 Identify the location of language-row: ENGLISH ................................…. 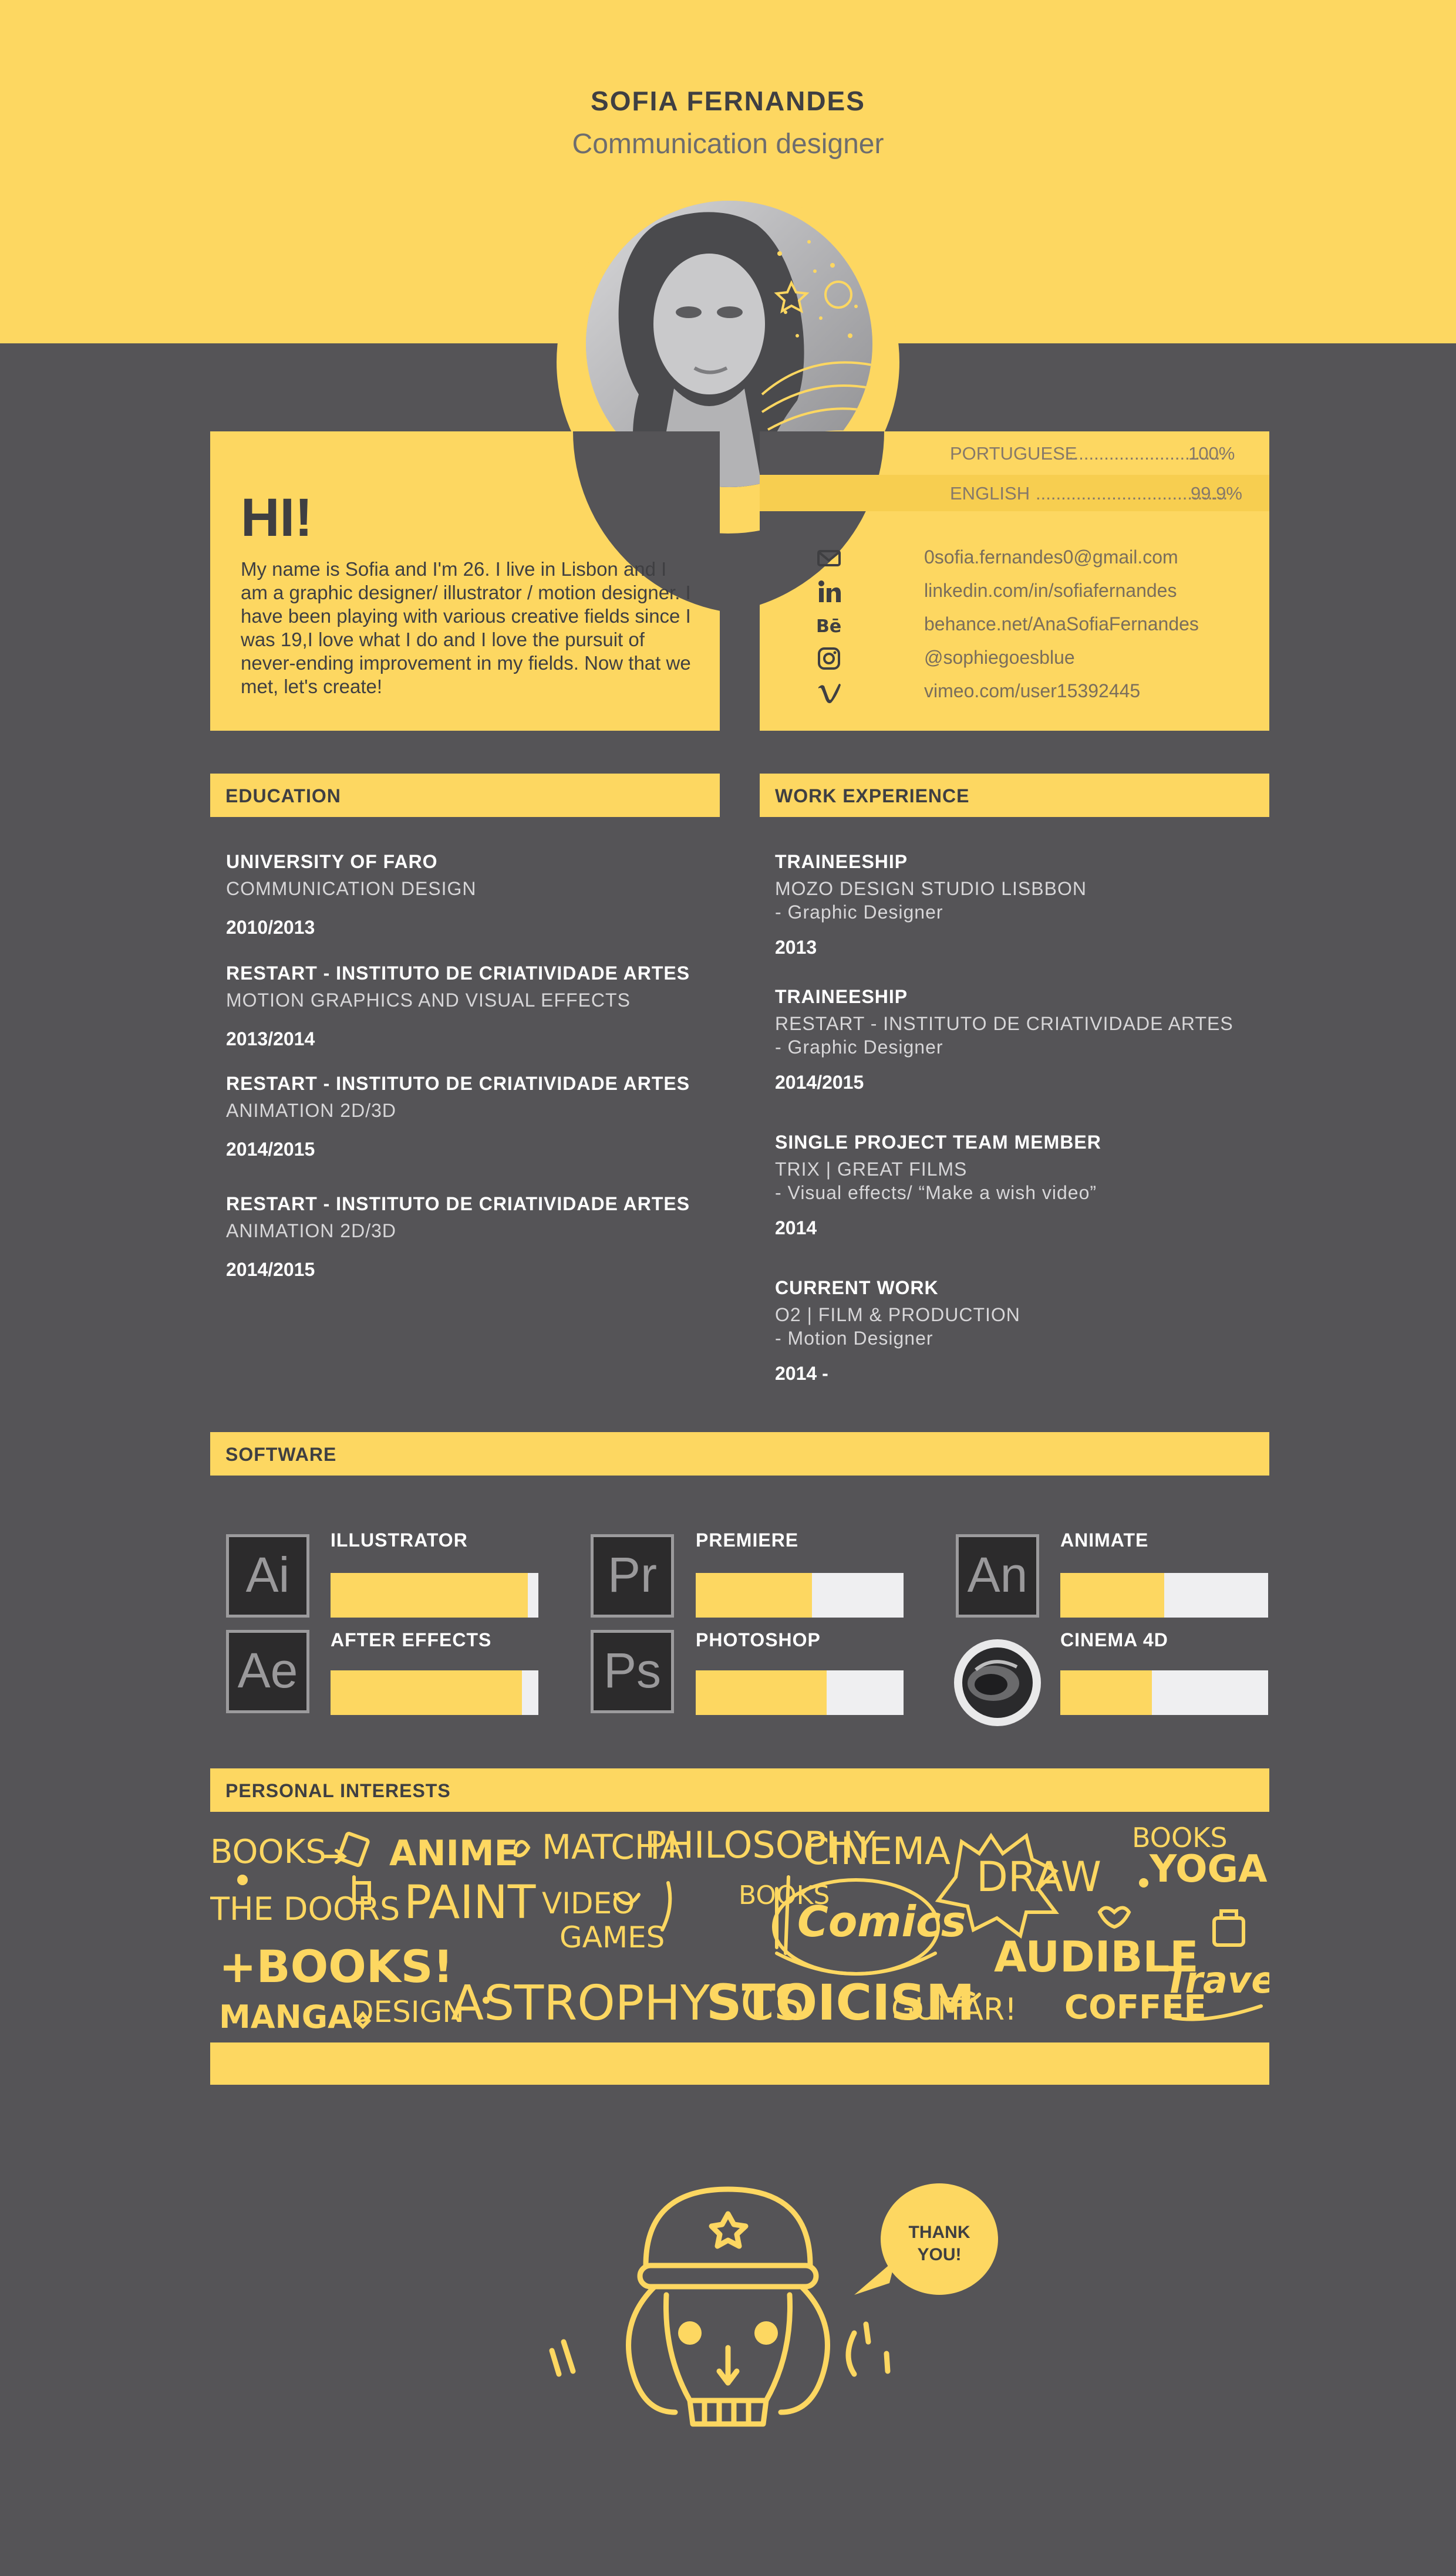
(1014, 493).